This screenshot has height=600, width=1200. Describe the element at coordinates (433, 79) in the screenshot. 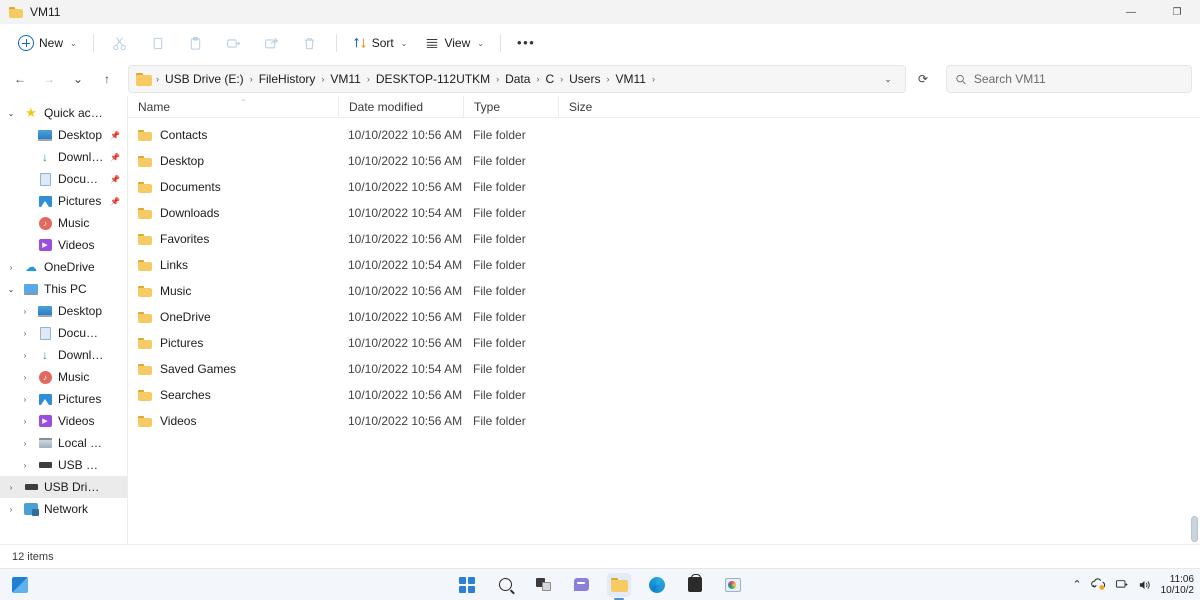

I see `breadcrumb-item: DESKTOP-112UTKM` at that location.